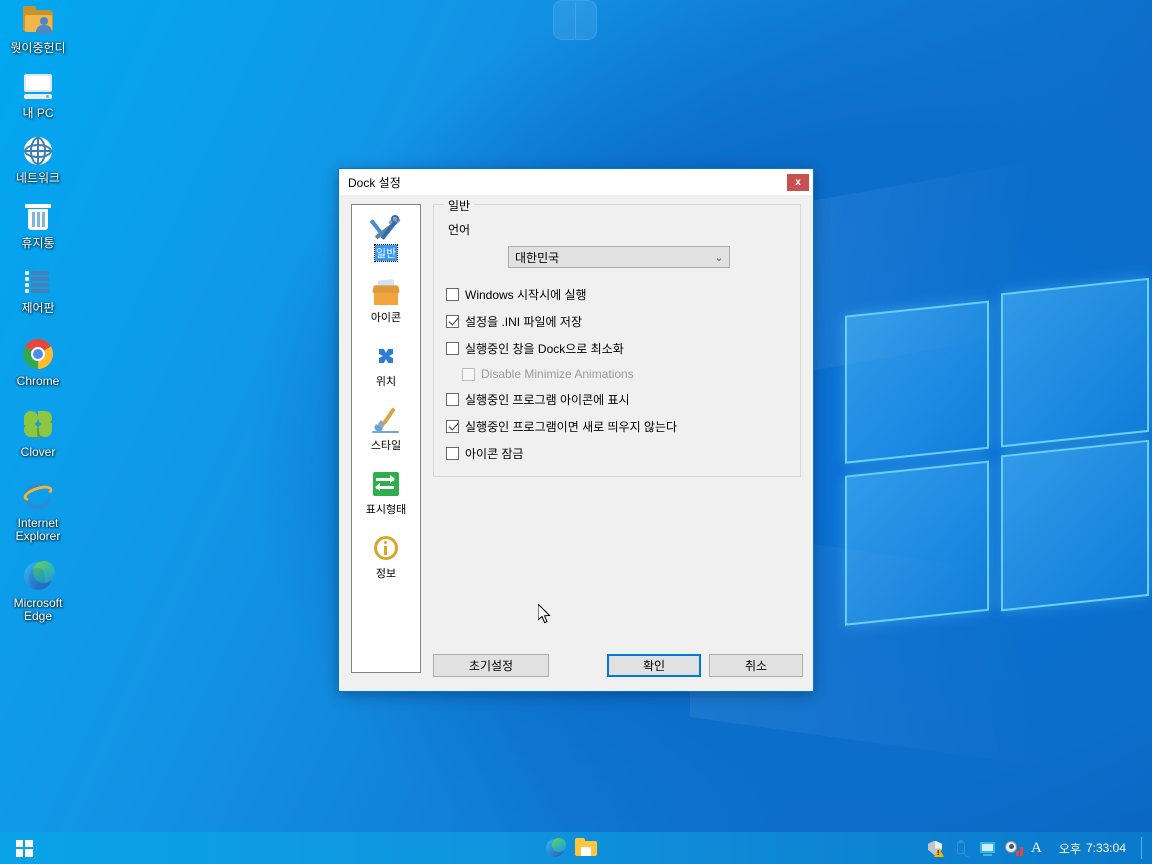 This screenshot has width=1152, height=864. I want to click on dialog-titlebar: Dock 설정 x, so click(576, 182).